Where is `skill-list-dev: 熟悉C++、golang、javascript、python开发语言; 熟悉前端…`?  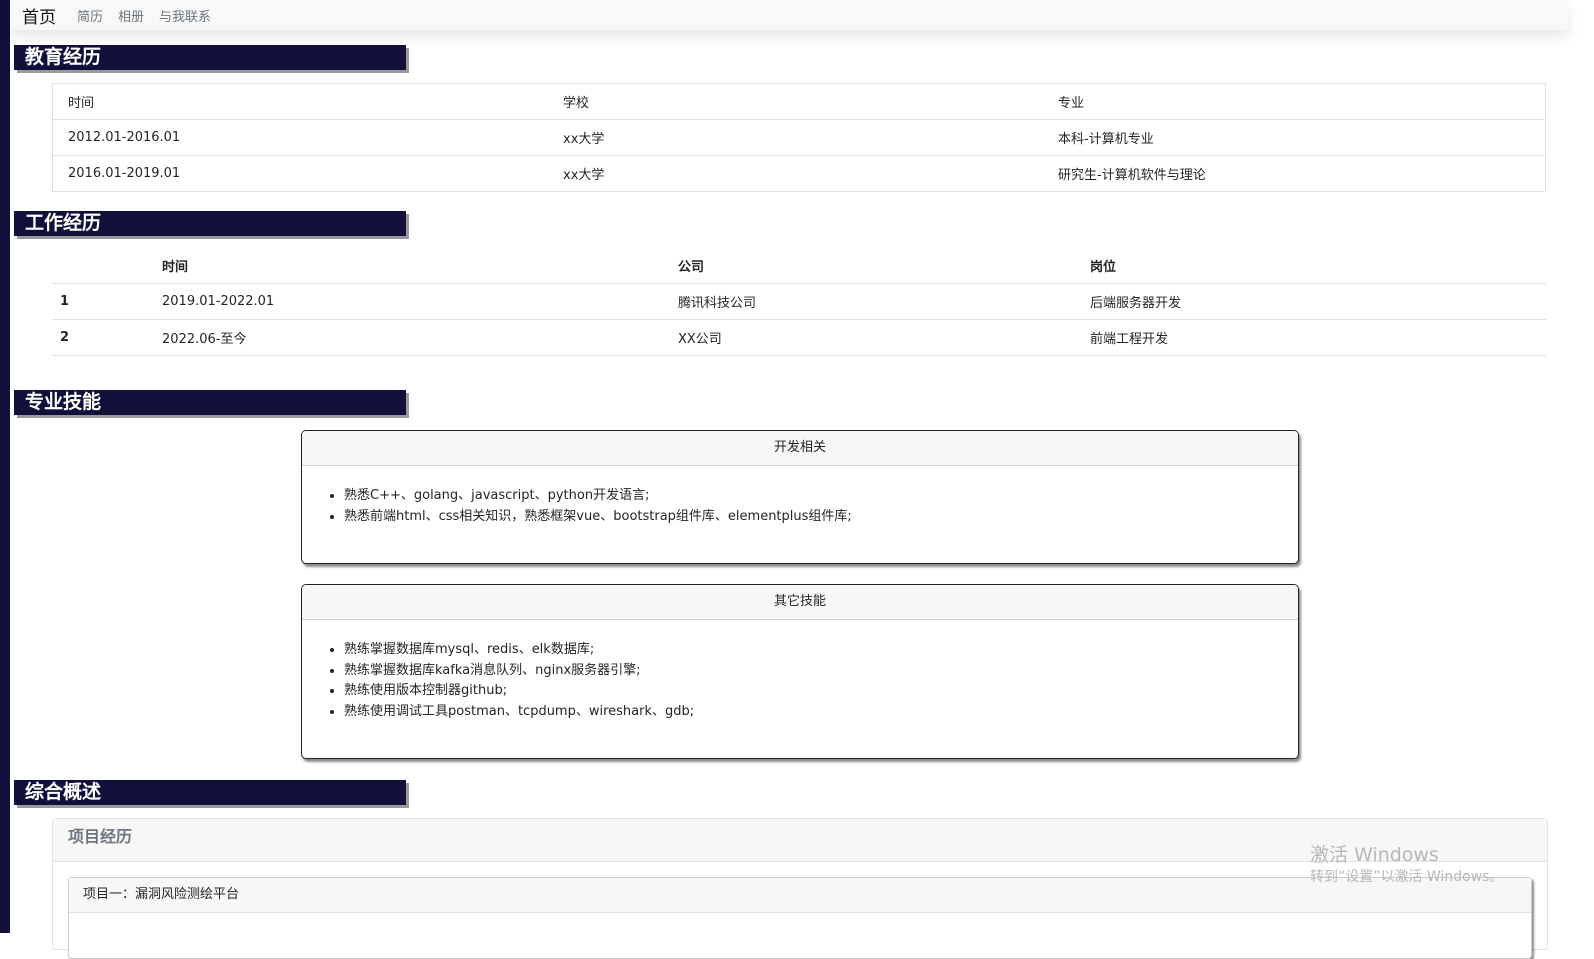
skill-list-dev: 熟悉C++、golang、javascript、python开发语言; 熟悉前端… is located at coordinates (800, 506).